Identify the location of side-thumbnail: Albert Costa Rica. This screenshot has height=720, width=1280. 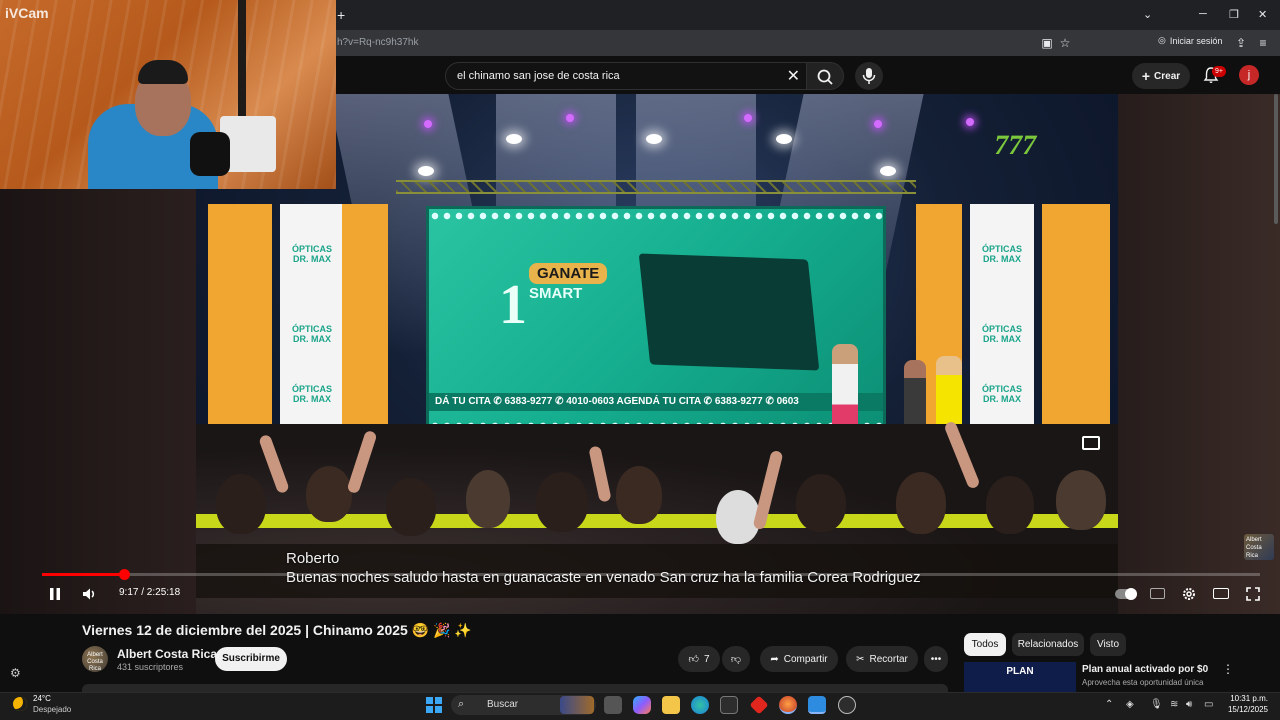
(1259, 547).